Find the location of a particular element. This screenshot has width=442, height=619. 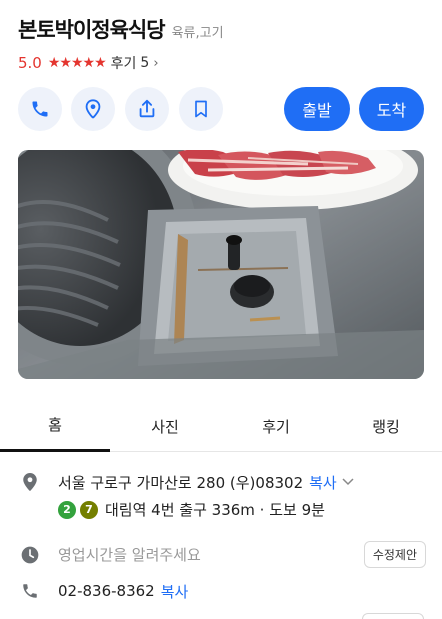

hours-text: 영업시간을 알려주세요 is located at coordinates (129, 555).